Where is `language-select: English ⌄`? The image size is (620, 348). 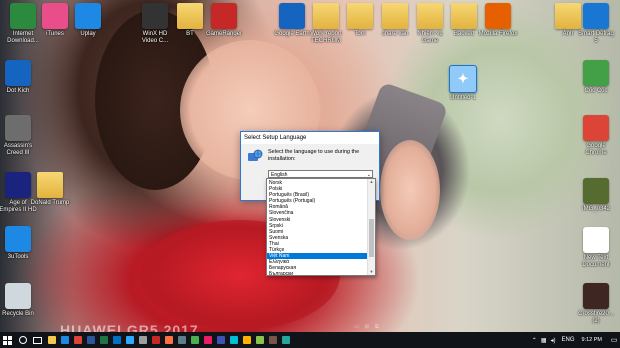
language-select: English ⌄ is located at coordinates (320, 174).